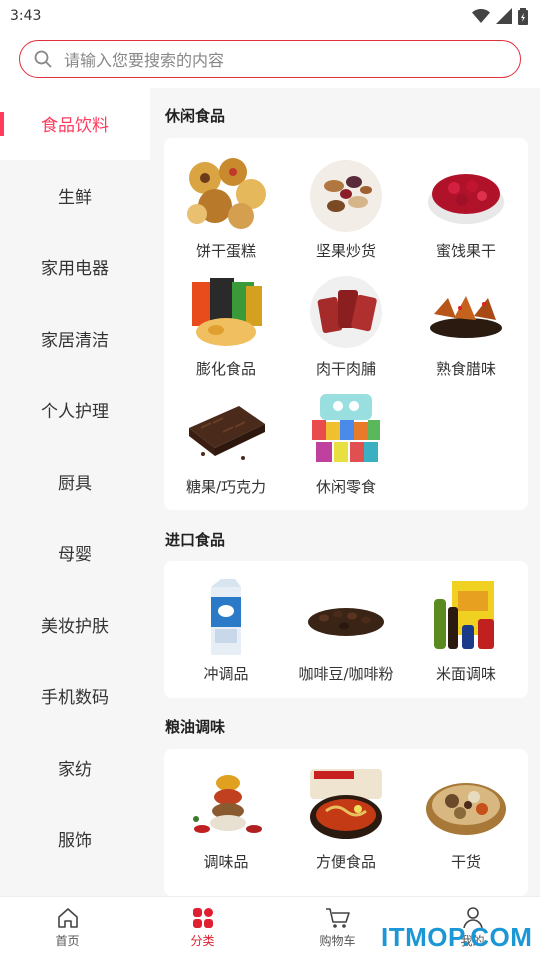 The image size is (540, 960). What do you see at coordinates (481, 16) in the screenshot?
I see `wifi-icon` at bounding box center [481, 16].